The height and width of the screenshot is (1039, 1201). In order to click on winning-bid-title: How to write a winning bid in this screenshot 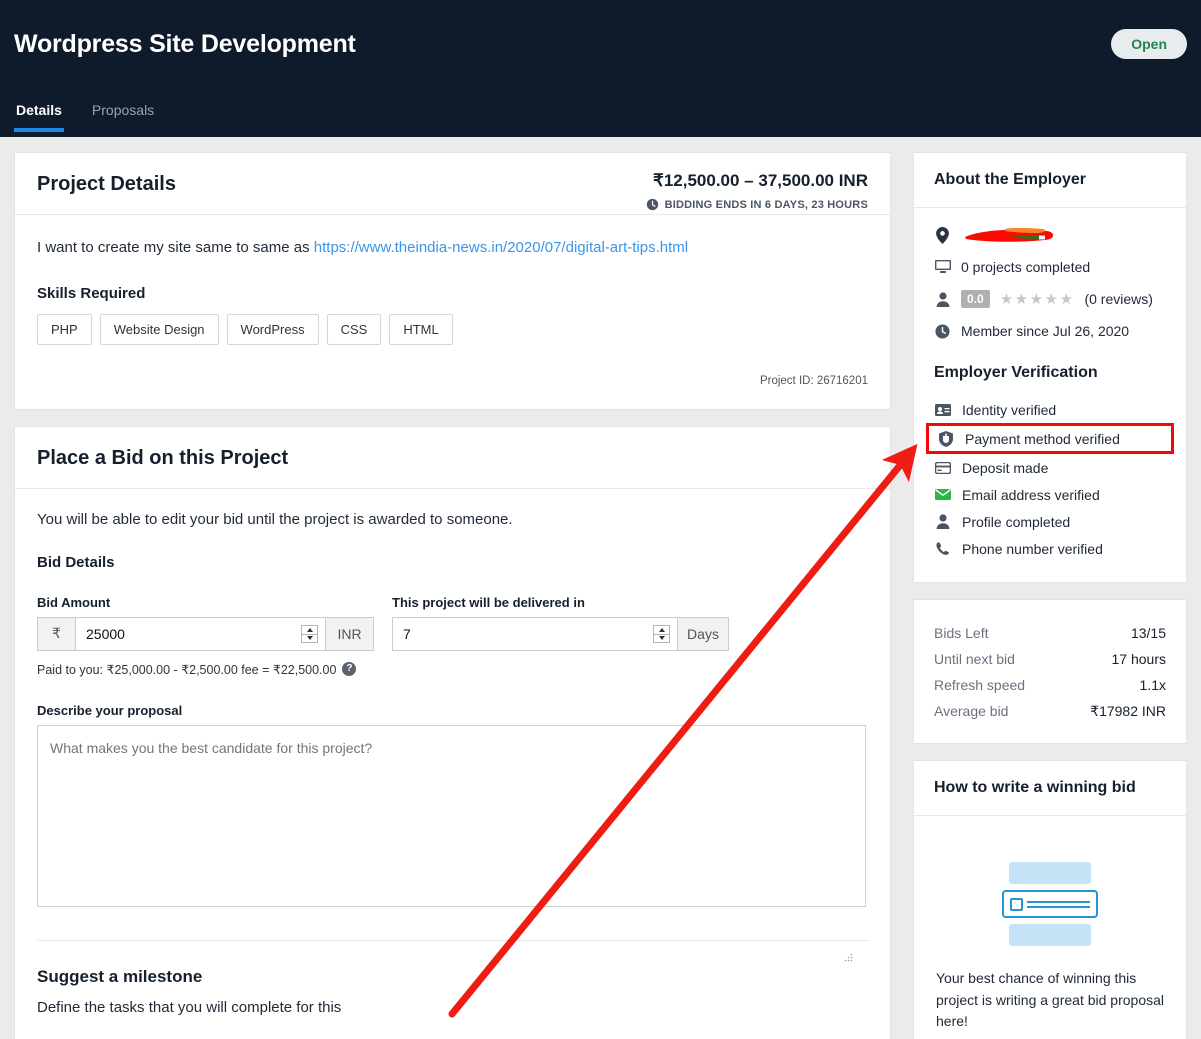, I will do `click(1035, 787)`.